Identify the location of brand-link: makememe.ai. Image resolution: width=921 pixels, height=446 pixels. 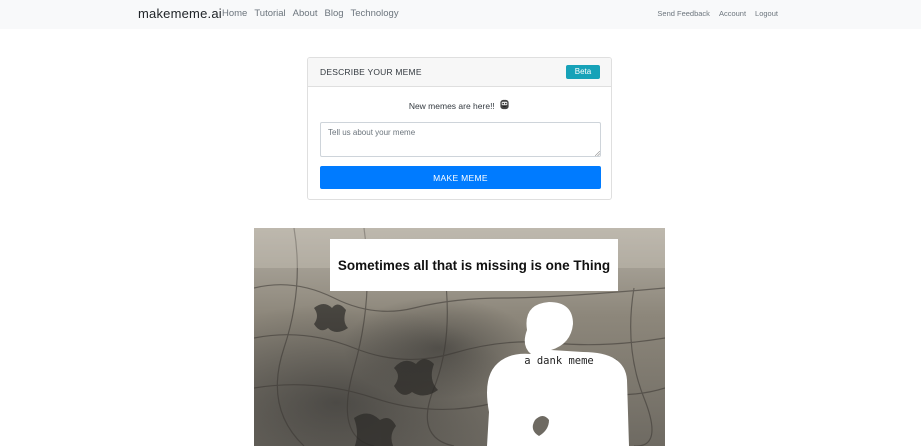
(180, 13).